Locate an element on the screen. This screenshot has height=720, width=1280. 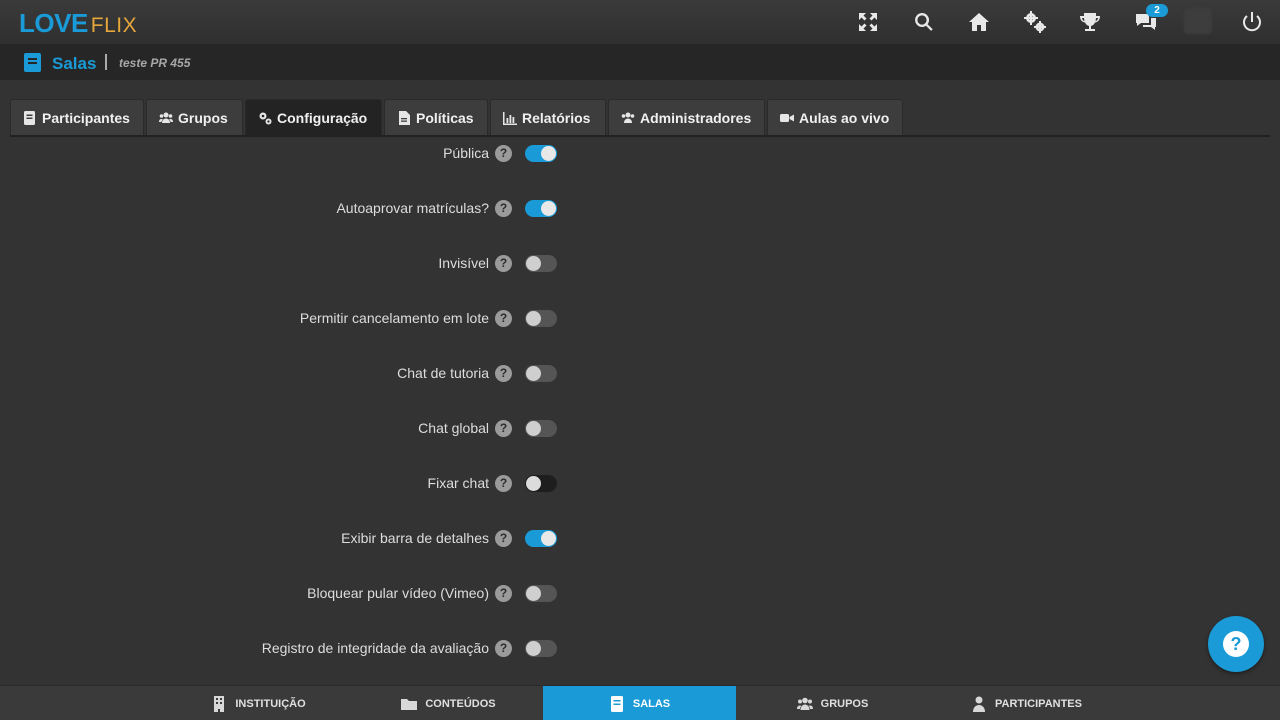
setting-label: Exibir barra de detalhes is located at coordinates (415, 538).